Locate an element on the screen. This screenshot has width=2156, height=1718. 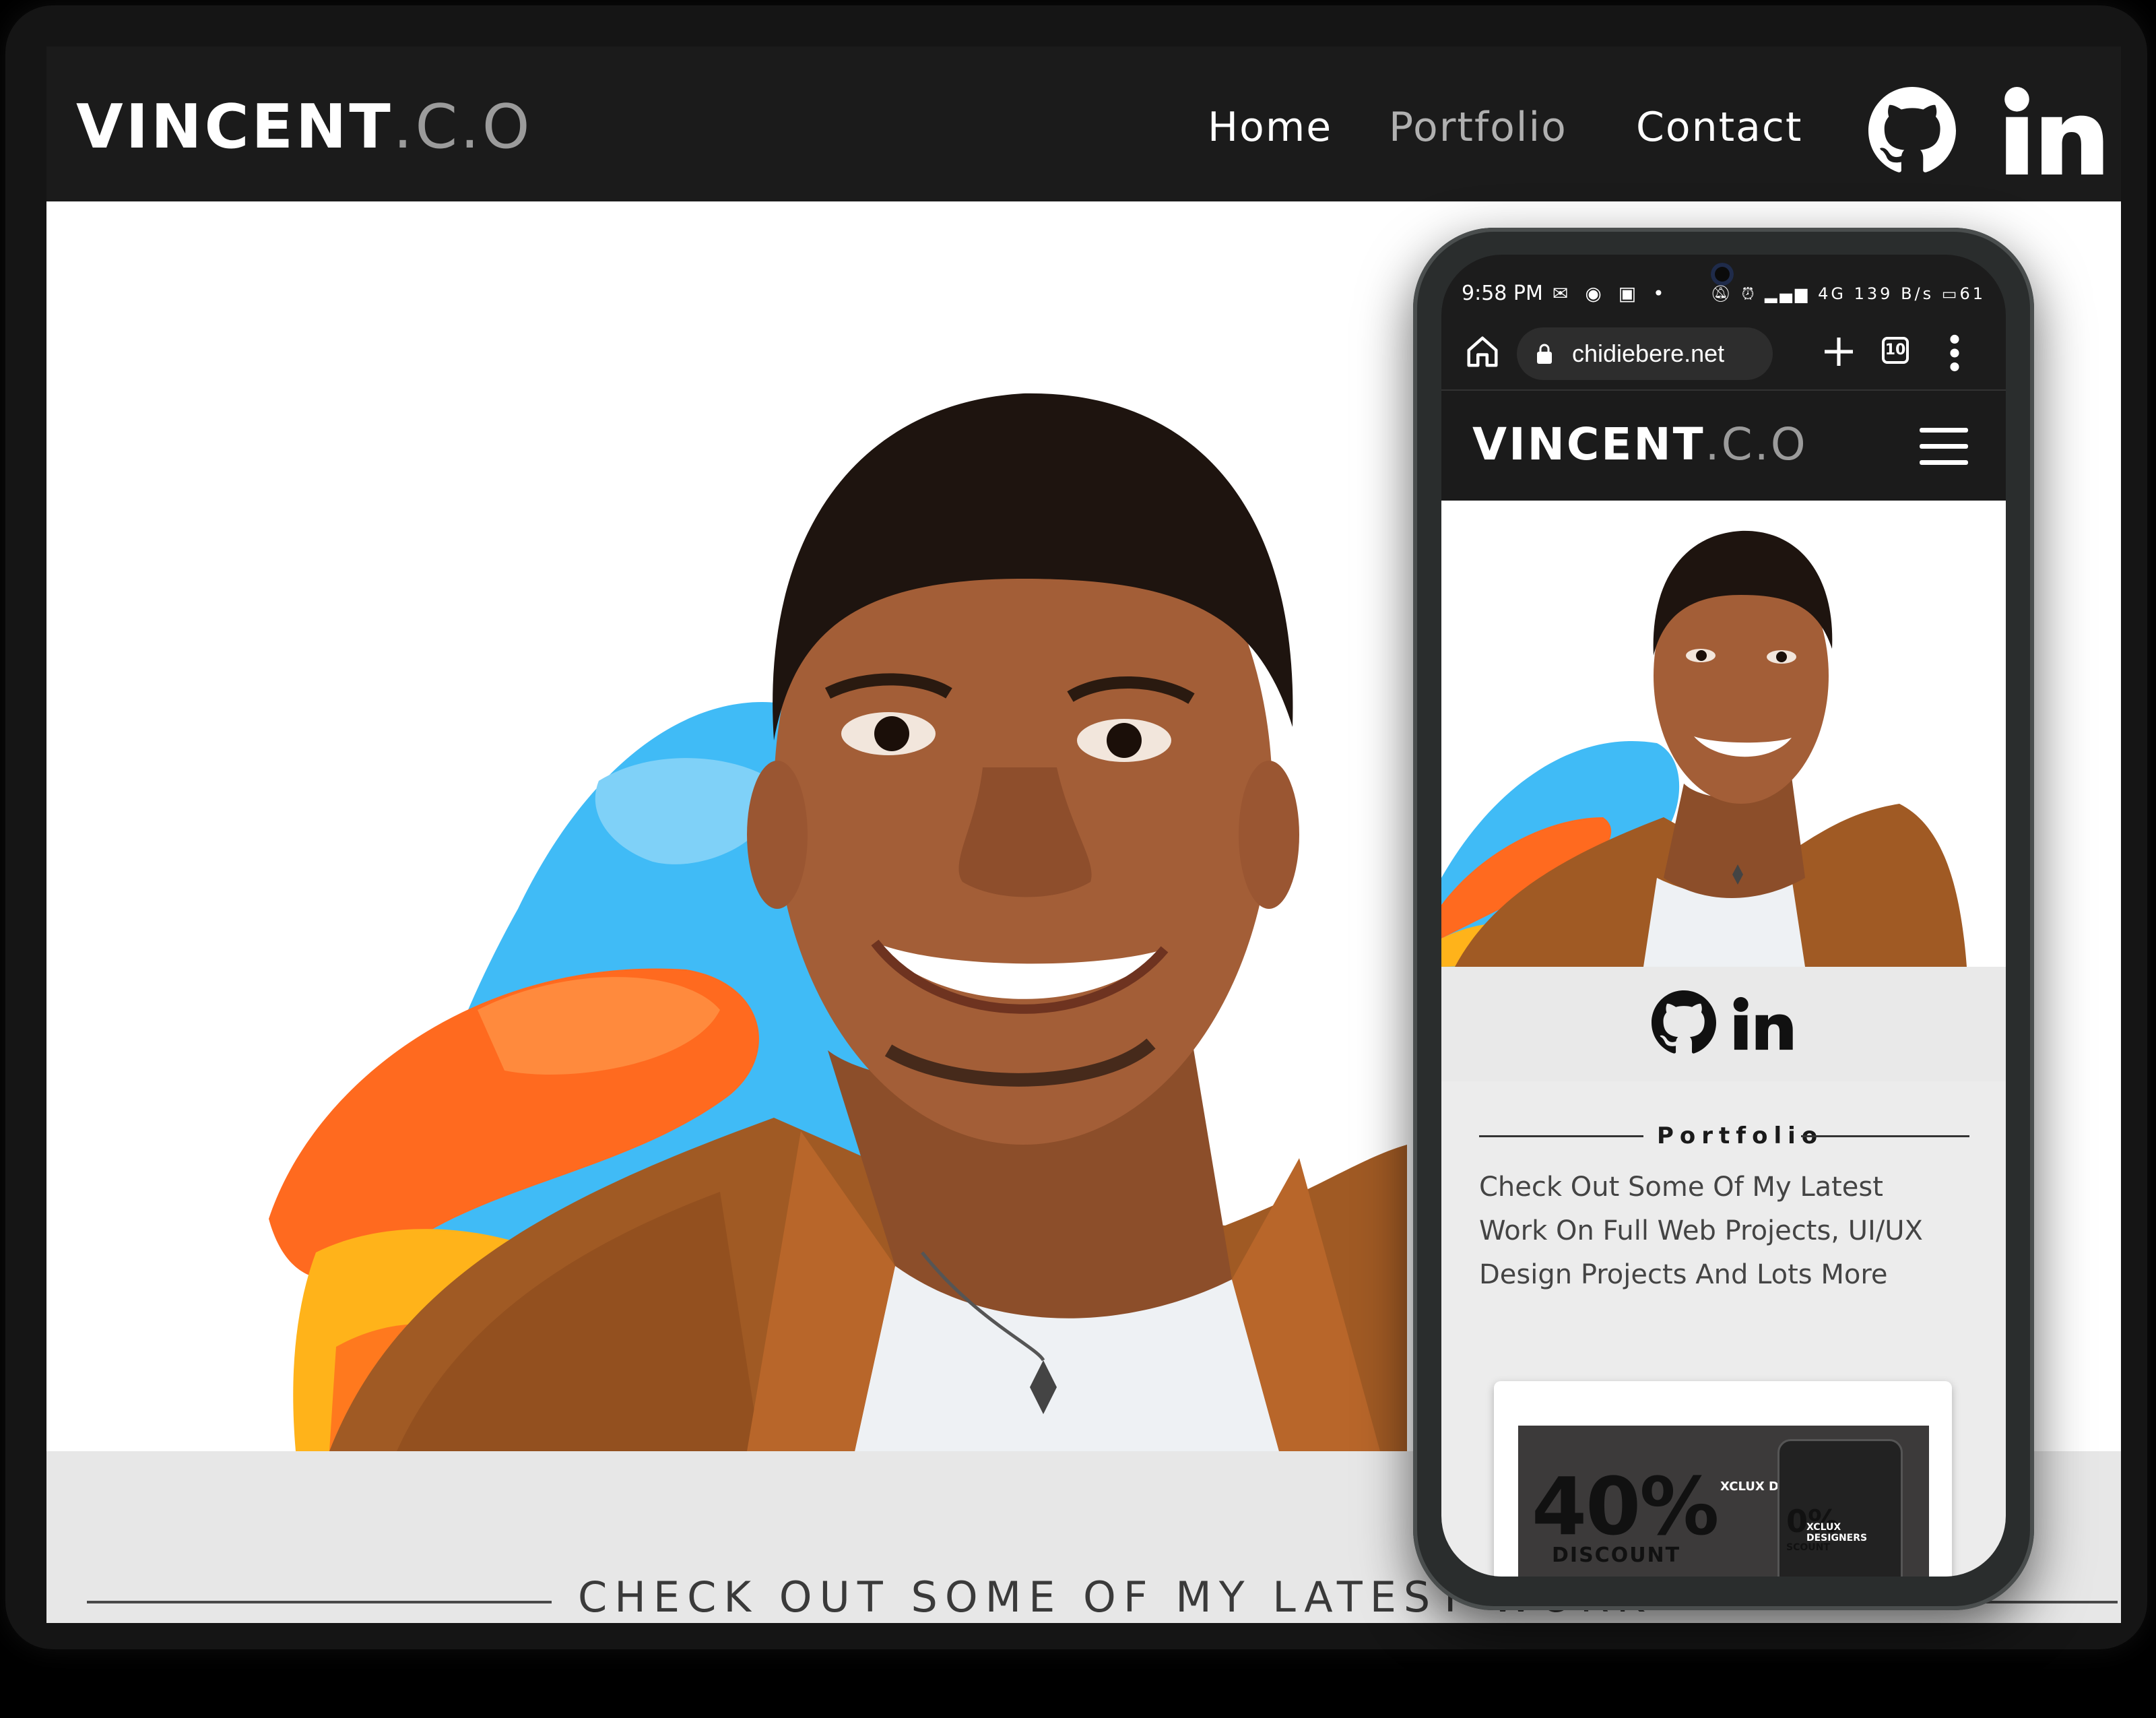
new-tab-icon is located at coordinates (1839, 352).